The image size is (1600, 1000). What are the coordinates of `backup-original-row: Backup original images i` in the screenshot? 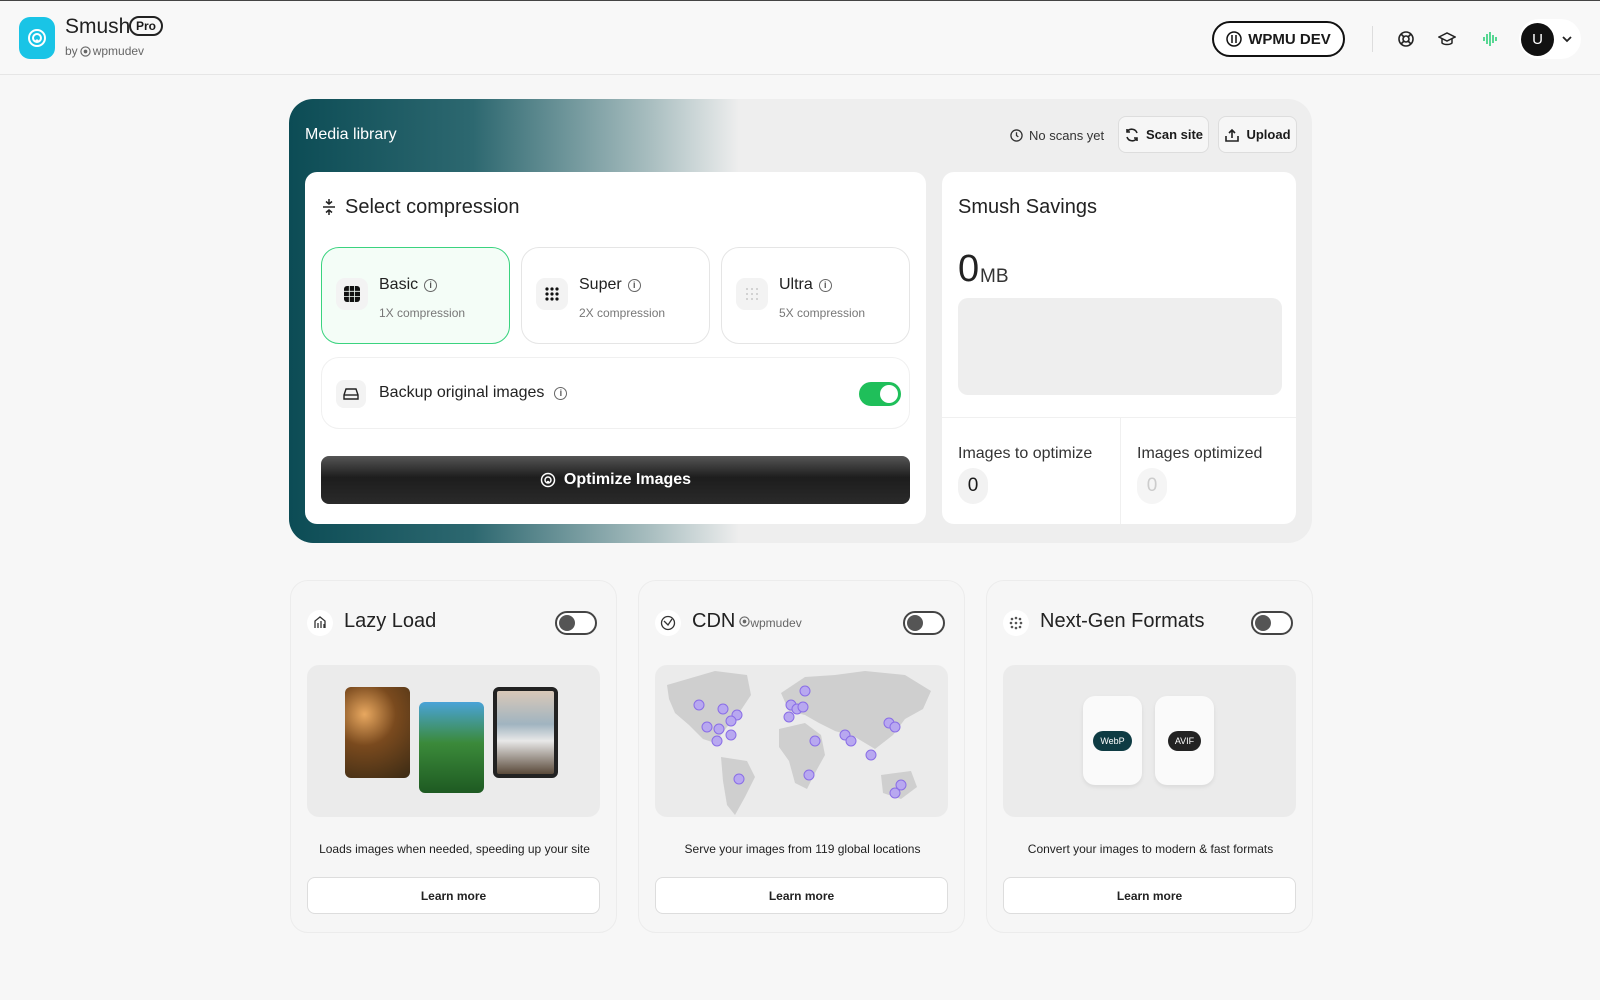 It's located at (615, 393).